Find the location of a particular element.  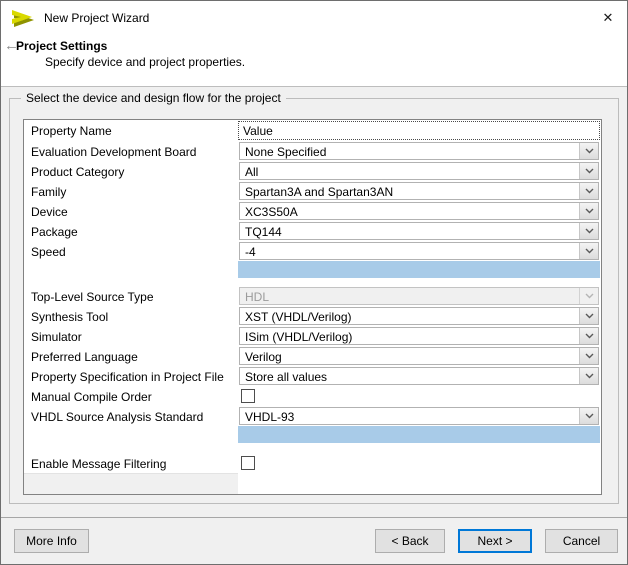

table-row-vhdl-source-analysis-standard: VHDL Source Analysis Standard VHDL-93 is located at coordinates (312, 416).